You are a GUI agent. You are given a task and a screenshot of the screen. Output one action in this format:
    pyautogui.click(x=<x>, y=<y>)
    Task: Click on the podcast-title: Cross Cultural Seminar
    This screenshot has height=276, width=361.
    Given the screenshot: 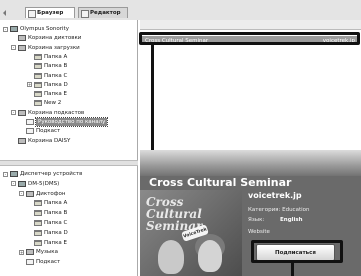 What is the action you would take?
    pyautogui.click(x=220, y=182)
    